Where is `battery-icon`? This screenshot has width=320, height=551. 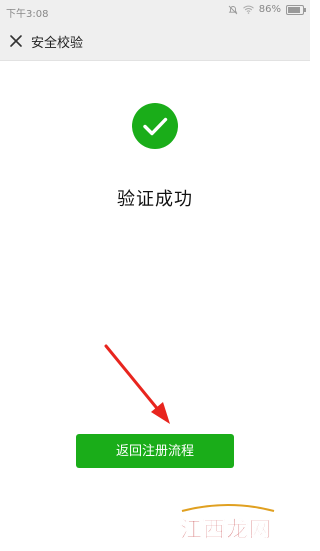 battery-icon is located at coordinates (296, 9).